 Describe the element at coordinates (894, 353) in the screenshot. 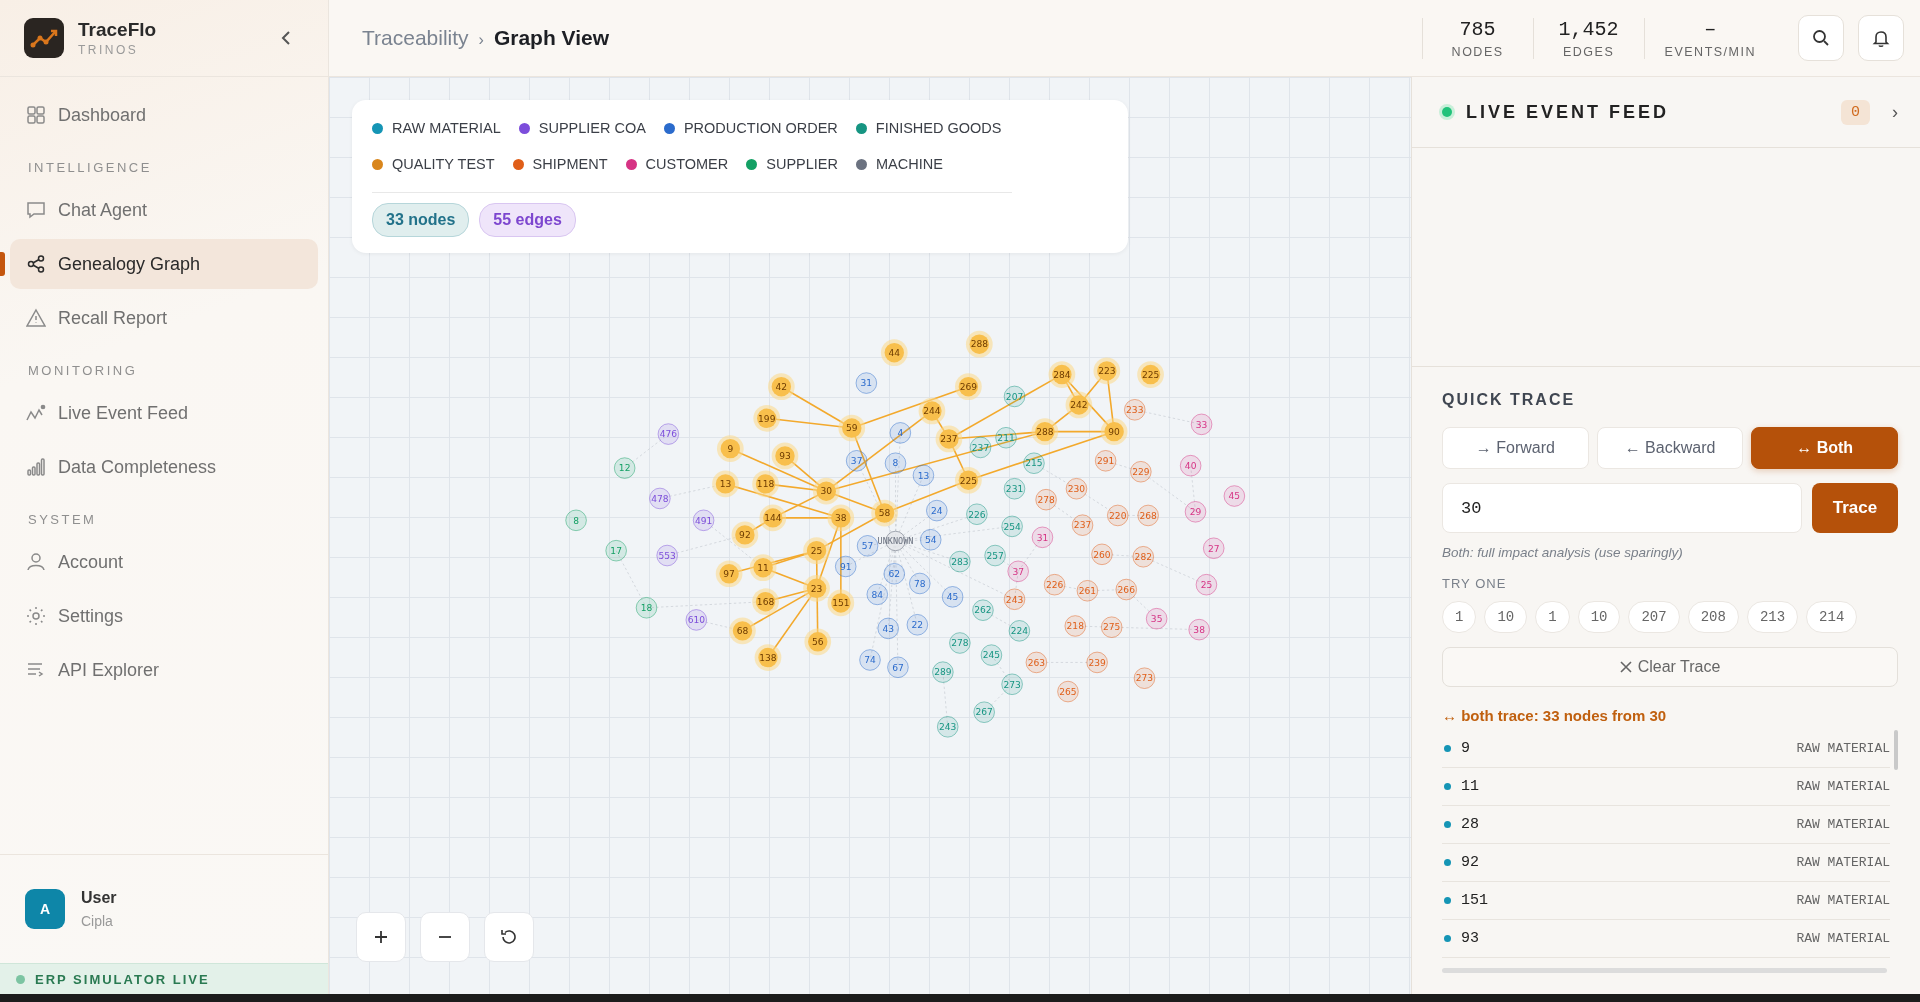

I see `graph-node: 44` at that location.